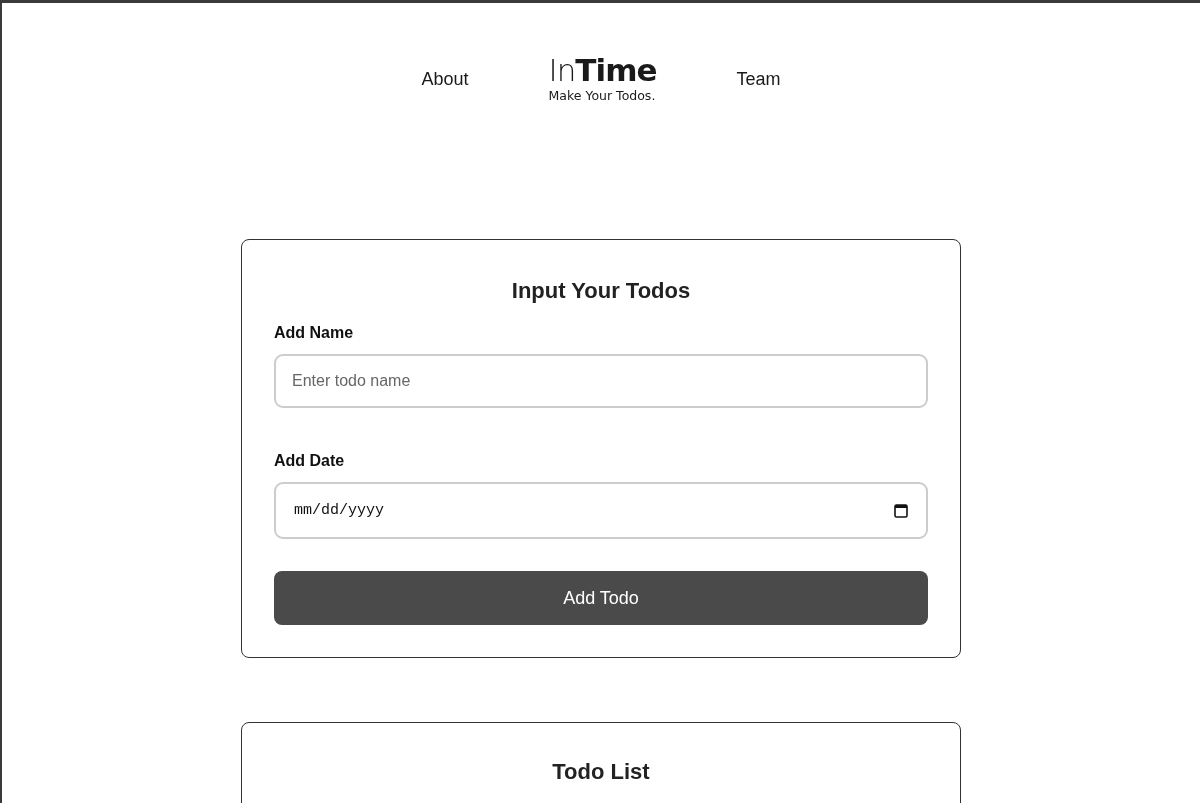 This screenshot has height=803, width=1200. I want to click on field-label: Add Date, so click(309, 461).